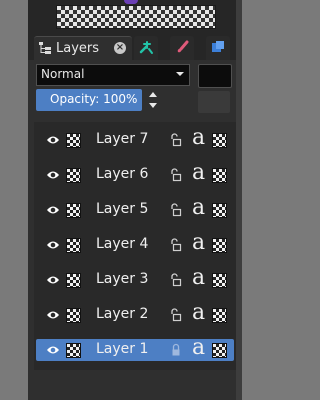  What do you see at coordinates (94, 99) in the screenshot?
I see `opacity-label: Opacity: 100%` at bounding box center [94, 99].